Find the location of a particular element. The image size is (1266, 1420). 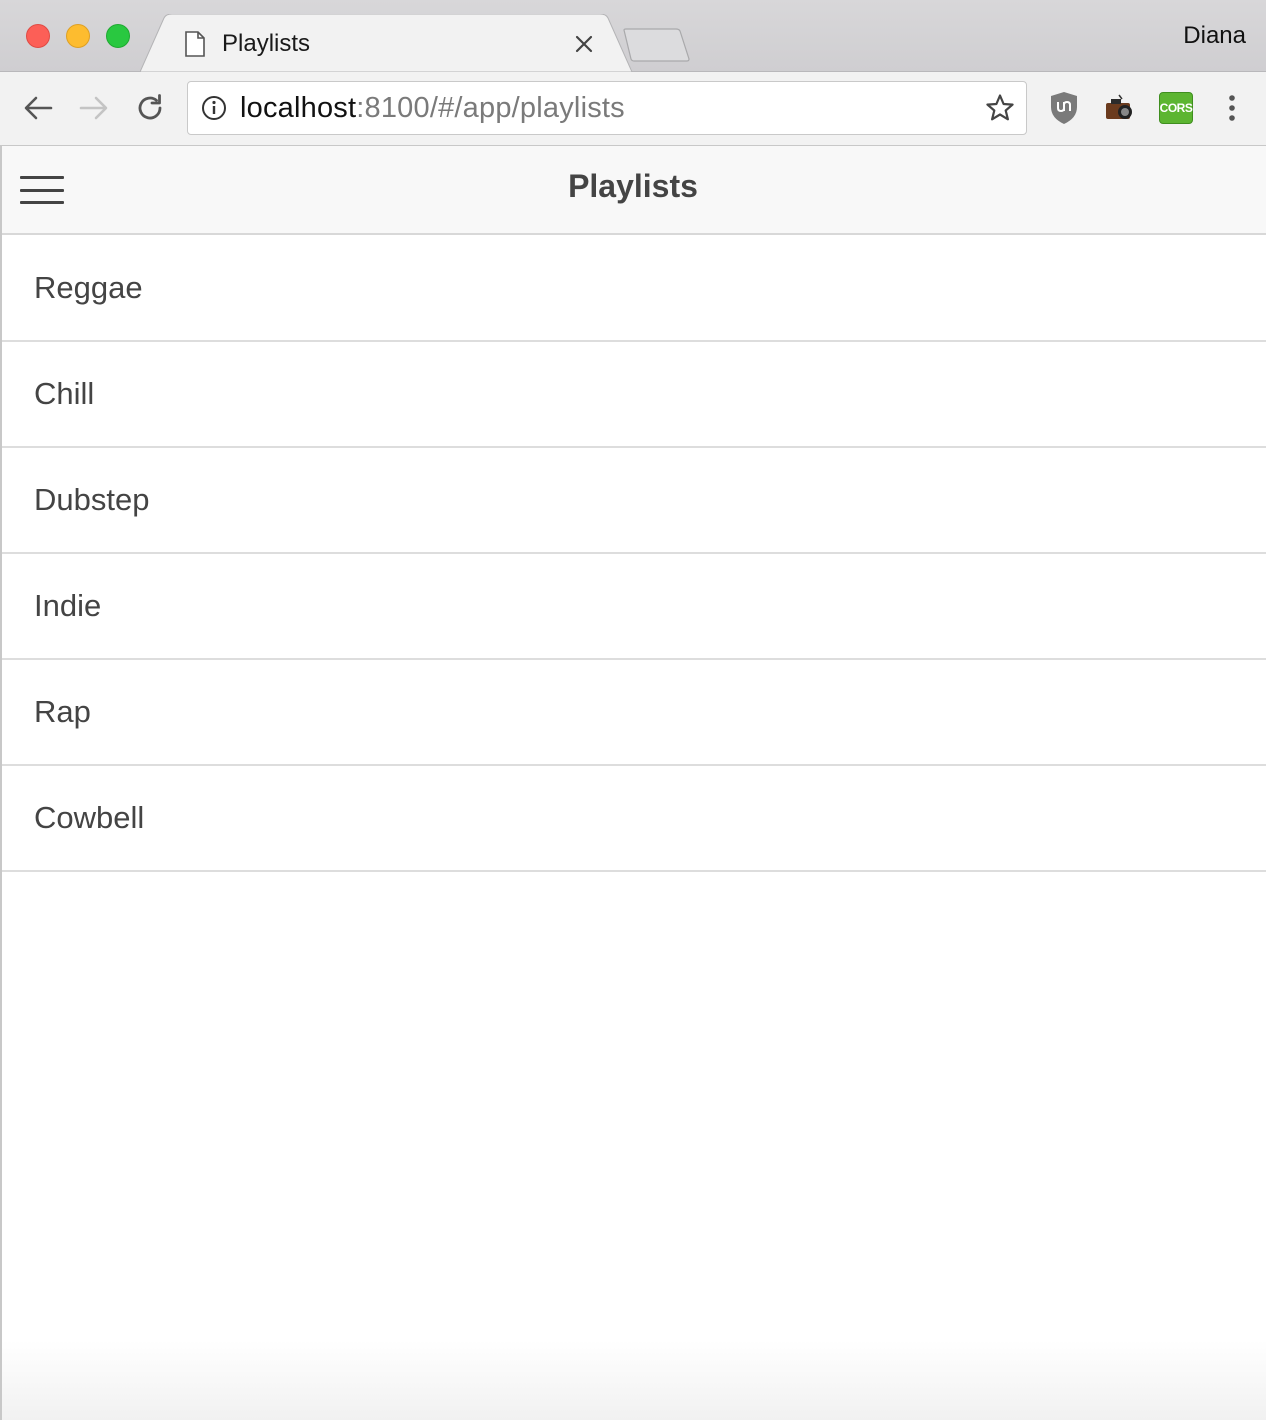

close-icon is located at coordinates (584, 44).